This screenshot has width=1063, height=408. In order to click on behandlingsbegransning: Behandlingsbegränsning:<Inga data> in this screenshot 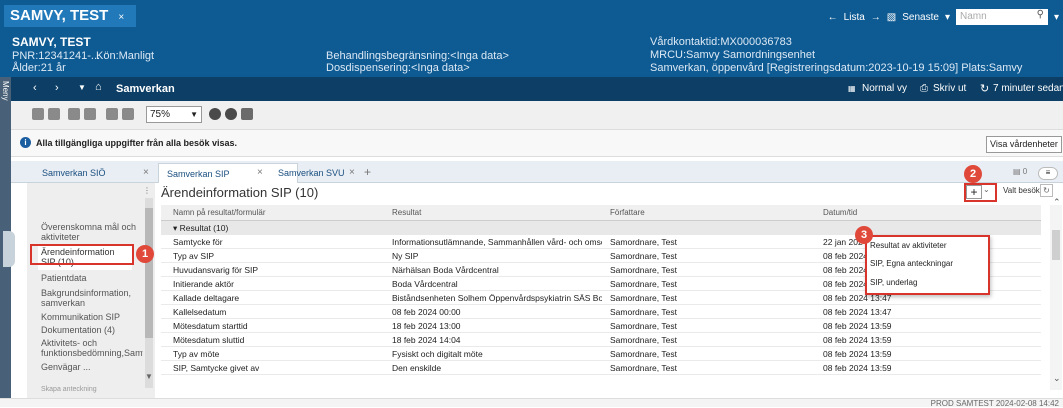, I will do `click(417, 56)`.